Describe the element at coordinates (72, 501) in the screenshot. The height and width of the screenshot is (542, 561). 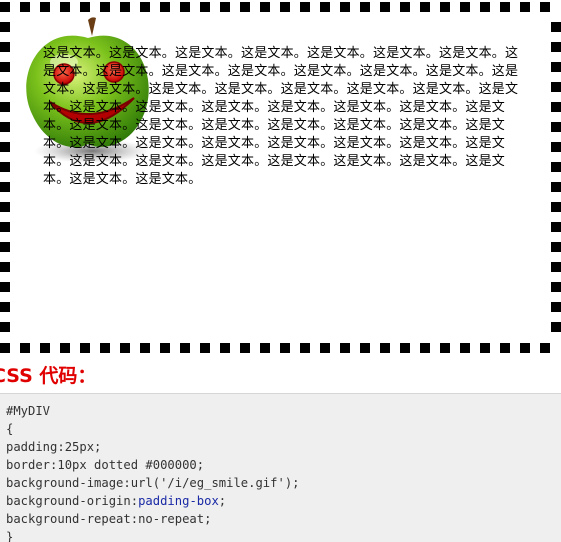
I see `code-property: background-origin:` at that location.